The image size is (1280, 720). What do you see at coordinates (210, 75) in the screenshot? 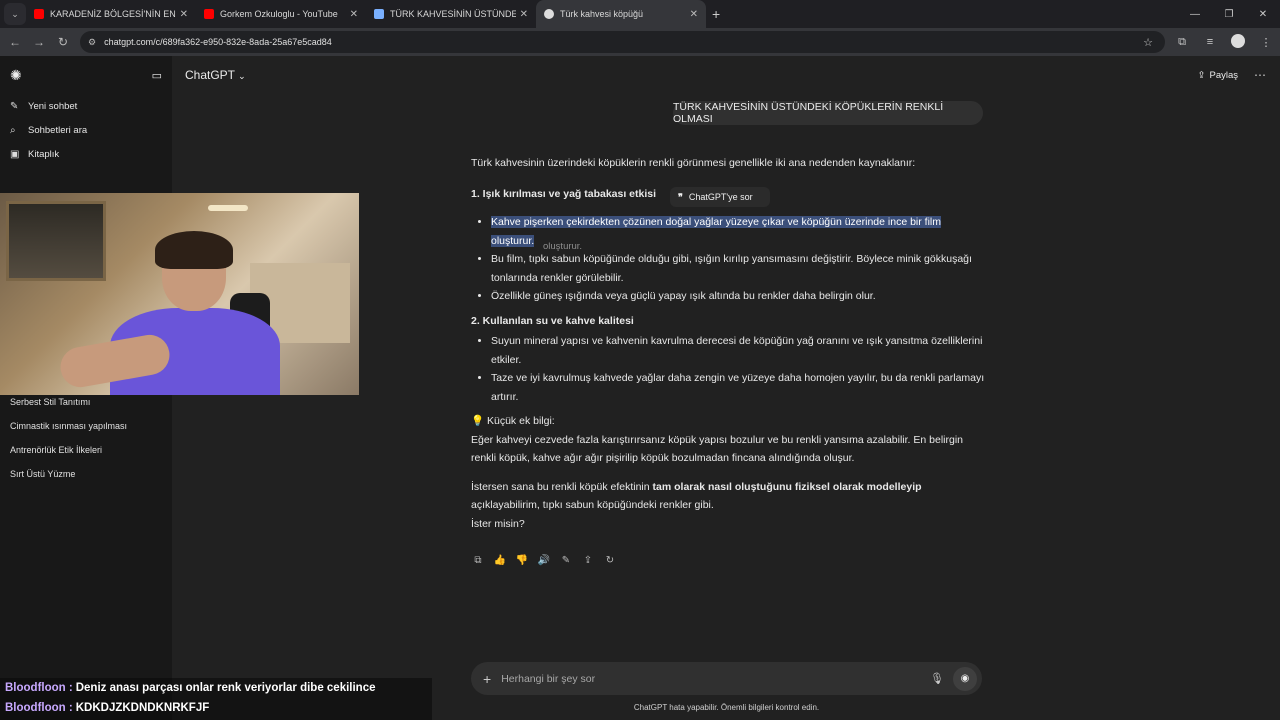
I see `model-name: ChatGPT` at bounding box center [210, 75].